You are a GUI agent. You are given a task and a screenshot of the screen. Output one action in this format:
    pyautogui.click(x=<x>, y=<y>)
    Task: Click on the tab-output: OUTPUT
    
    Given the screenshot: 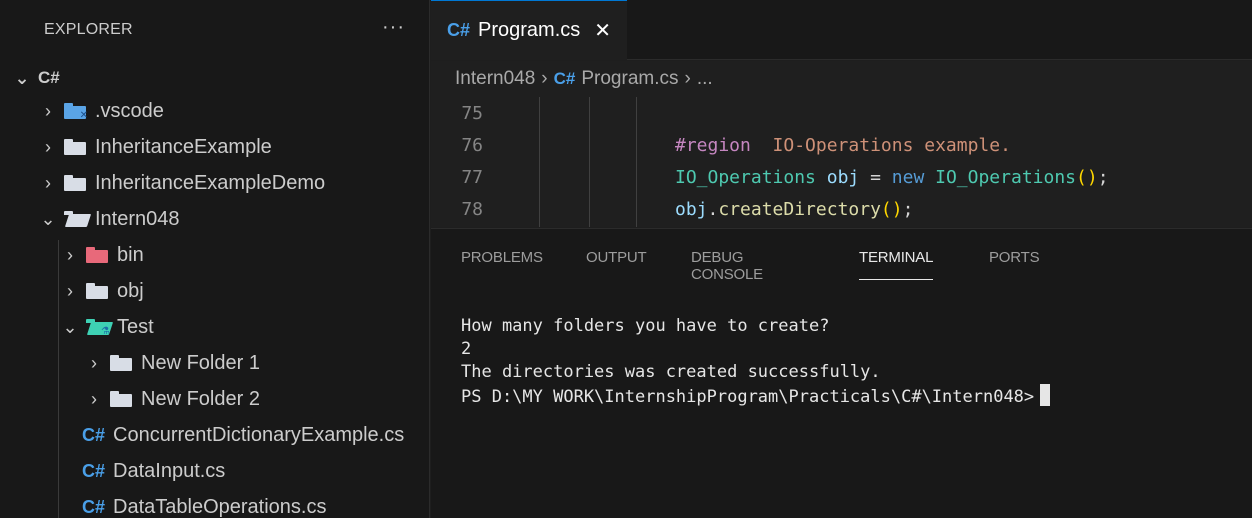 What is the action you would take?
    pyautogui.click(x=616, y=257)
    